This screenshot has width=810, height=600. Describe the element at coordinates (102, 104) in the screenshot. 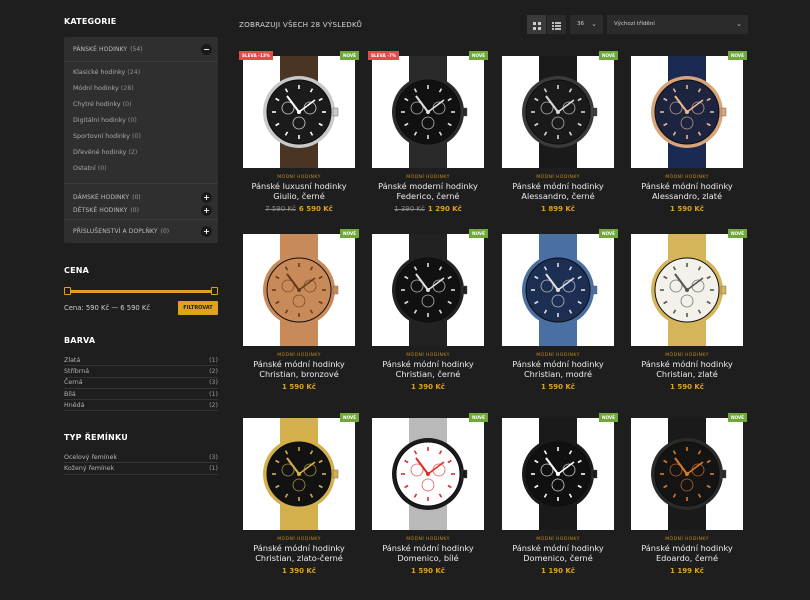

I see `subcategory-smart: Chytré hodinky (0)` at that location.